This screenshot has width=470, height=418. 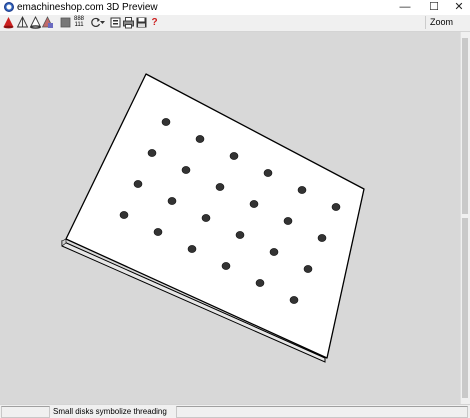 I want to click on status-cell-empty, so click(x=25, y=412).